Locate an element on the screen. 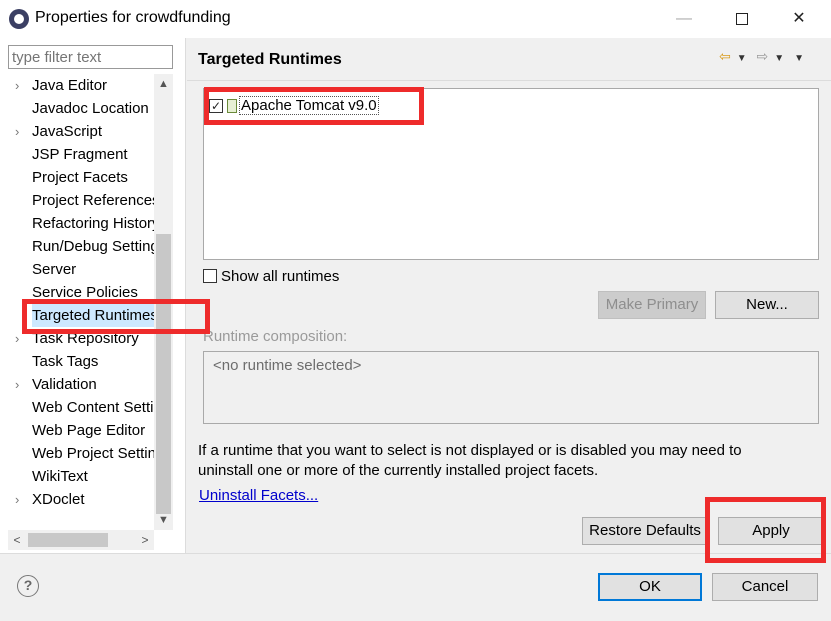 Image resolution: width=831 pixels, height=621 pixels. sidebar-item-refactoring-history: Refactoring History is located at coordinates (77, 223).